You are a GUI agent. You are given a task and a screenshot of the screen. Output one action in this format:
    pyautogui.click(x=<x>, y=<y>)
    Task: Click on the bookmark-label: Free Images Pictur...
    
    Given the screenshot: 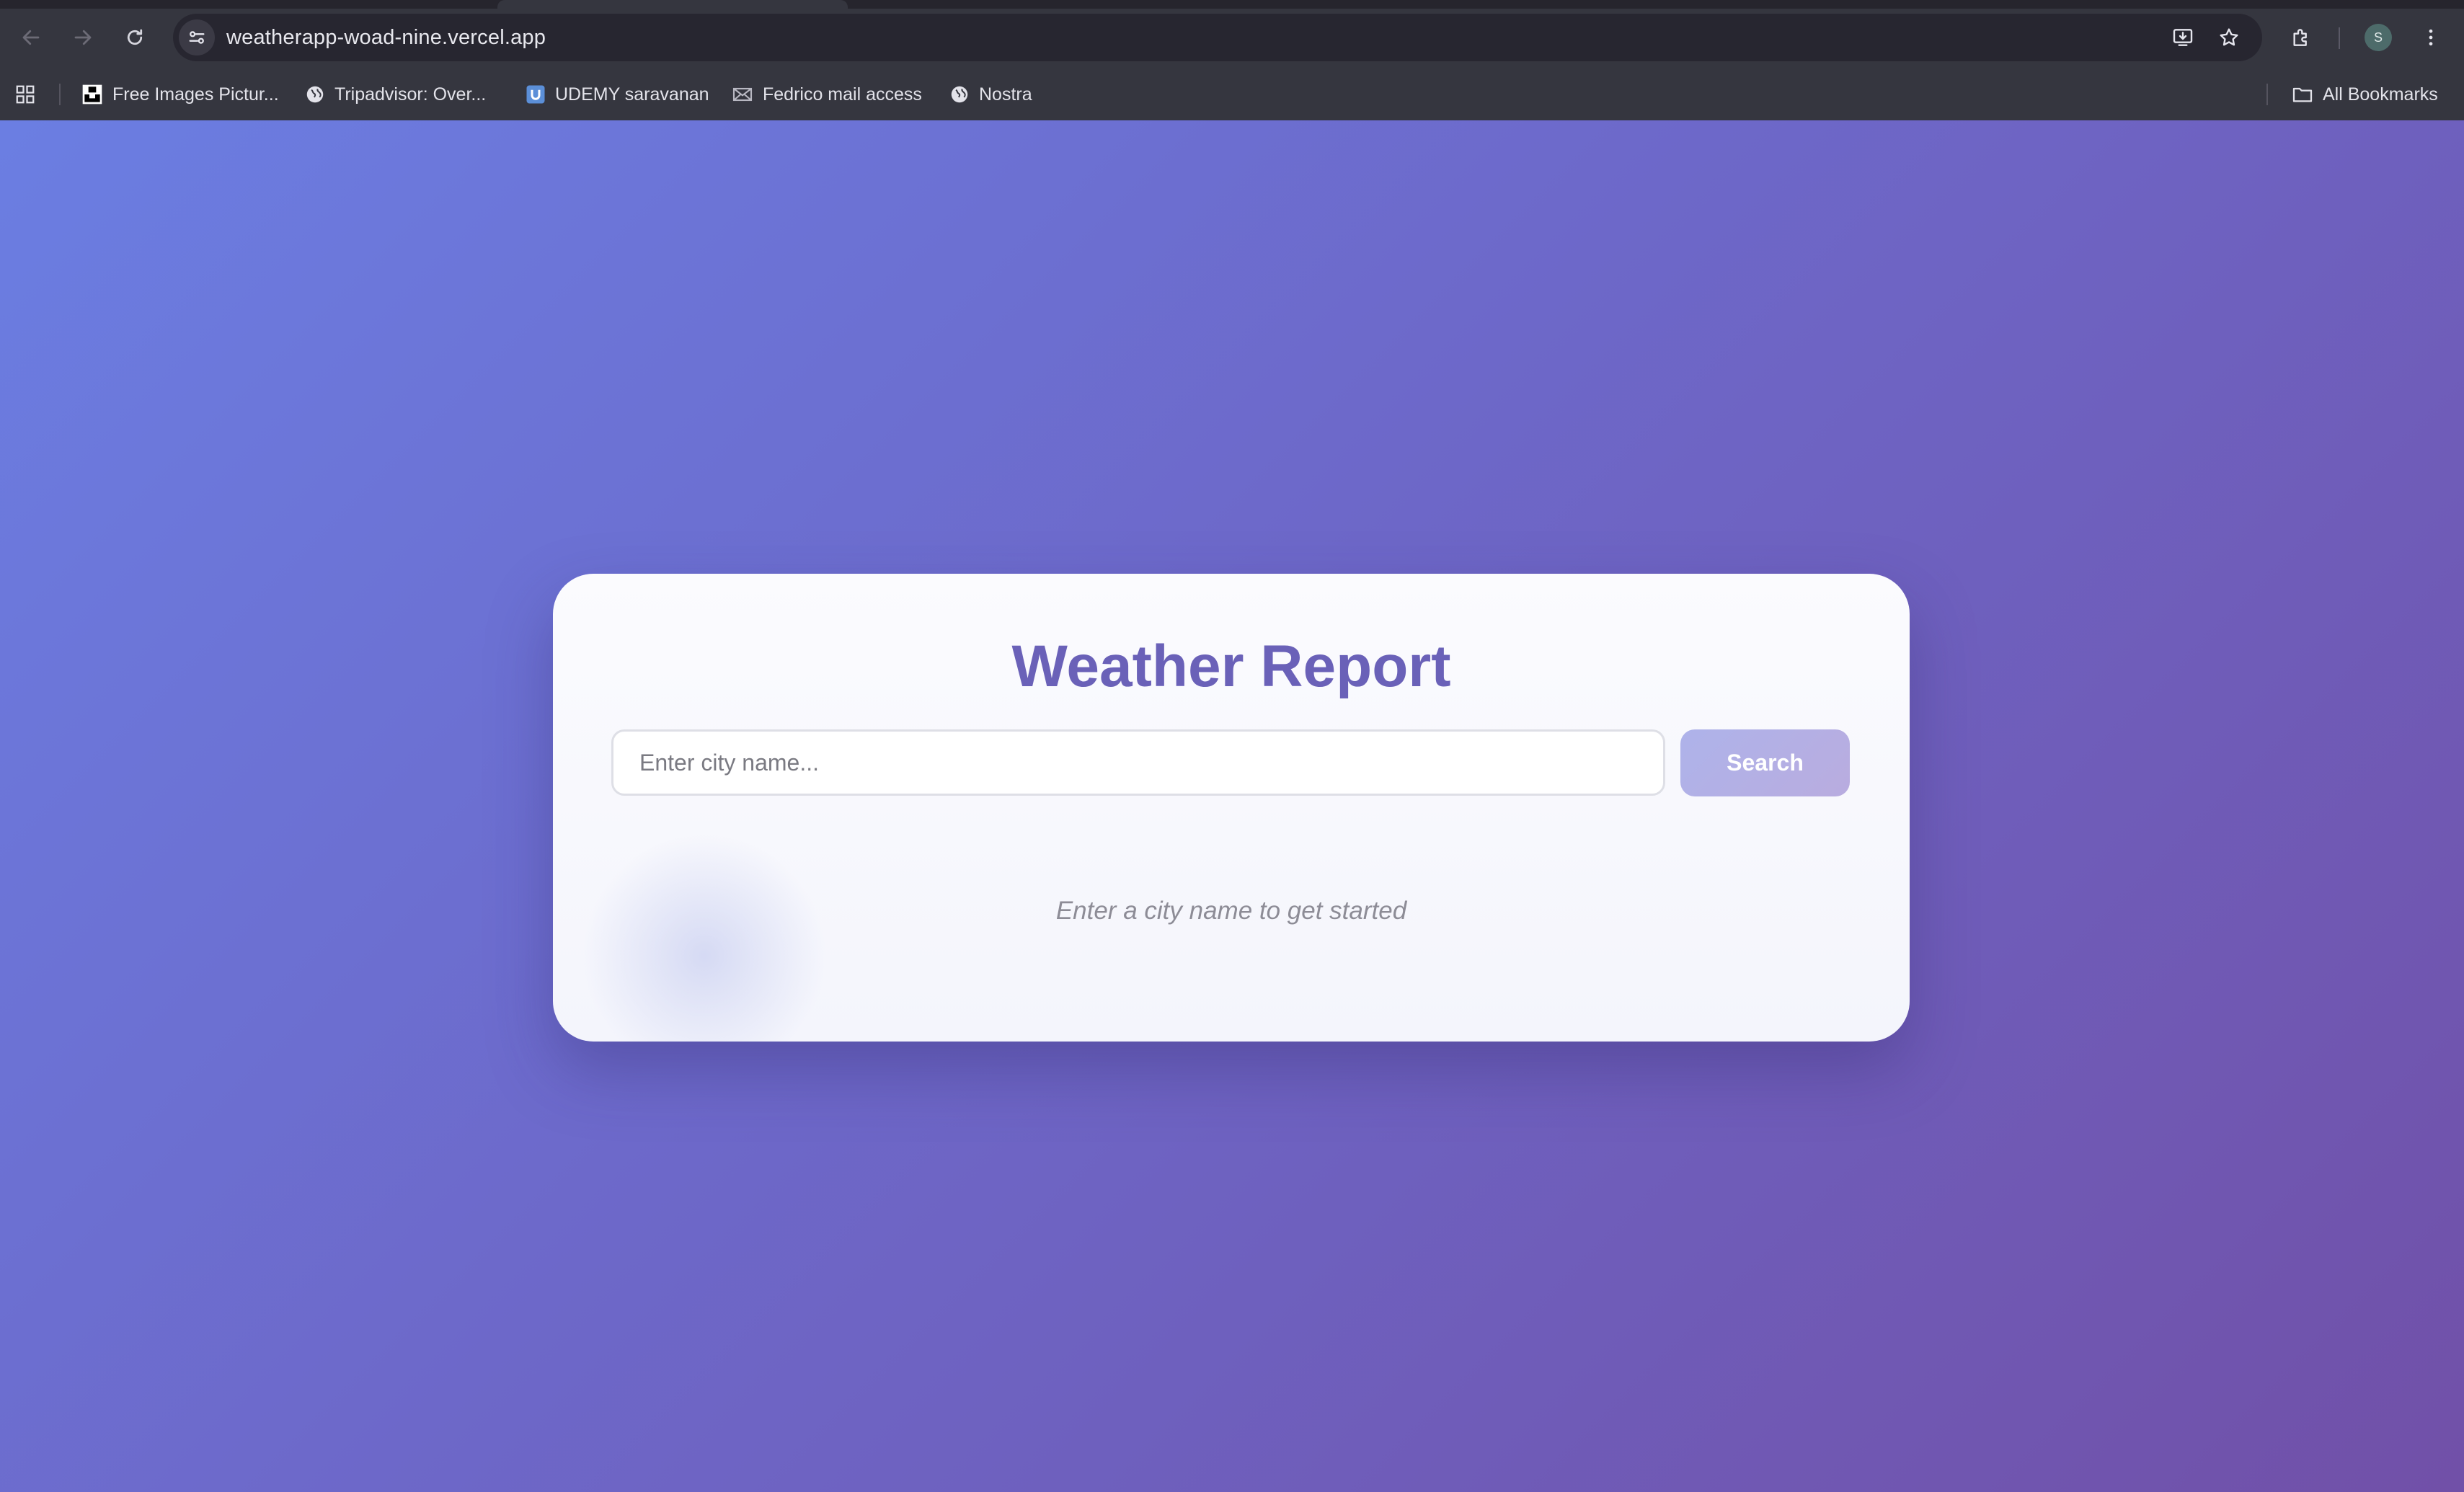 What is the action you would take?
    pyautogui.click(x=195, y=94)
    